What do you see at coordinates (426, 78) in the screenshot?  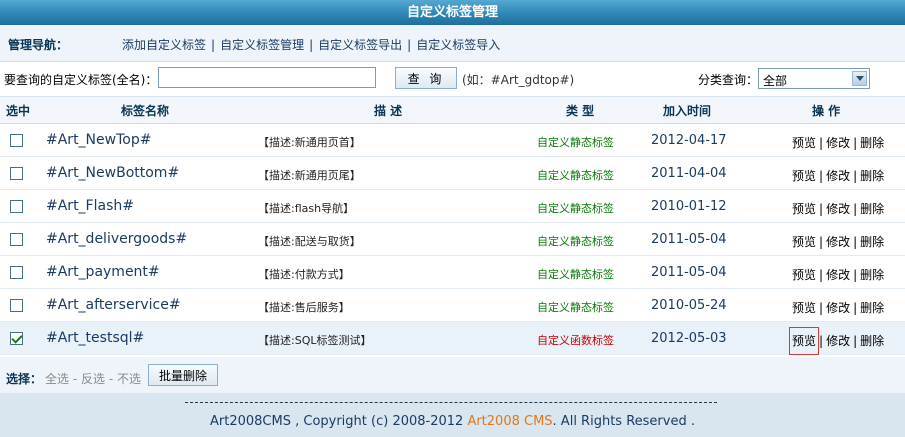 I see `query-button: 查 询` at bounding box center [426, 78].